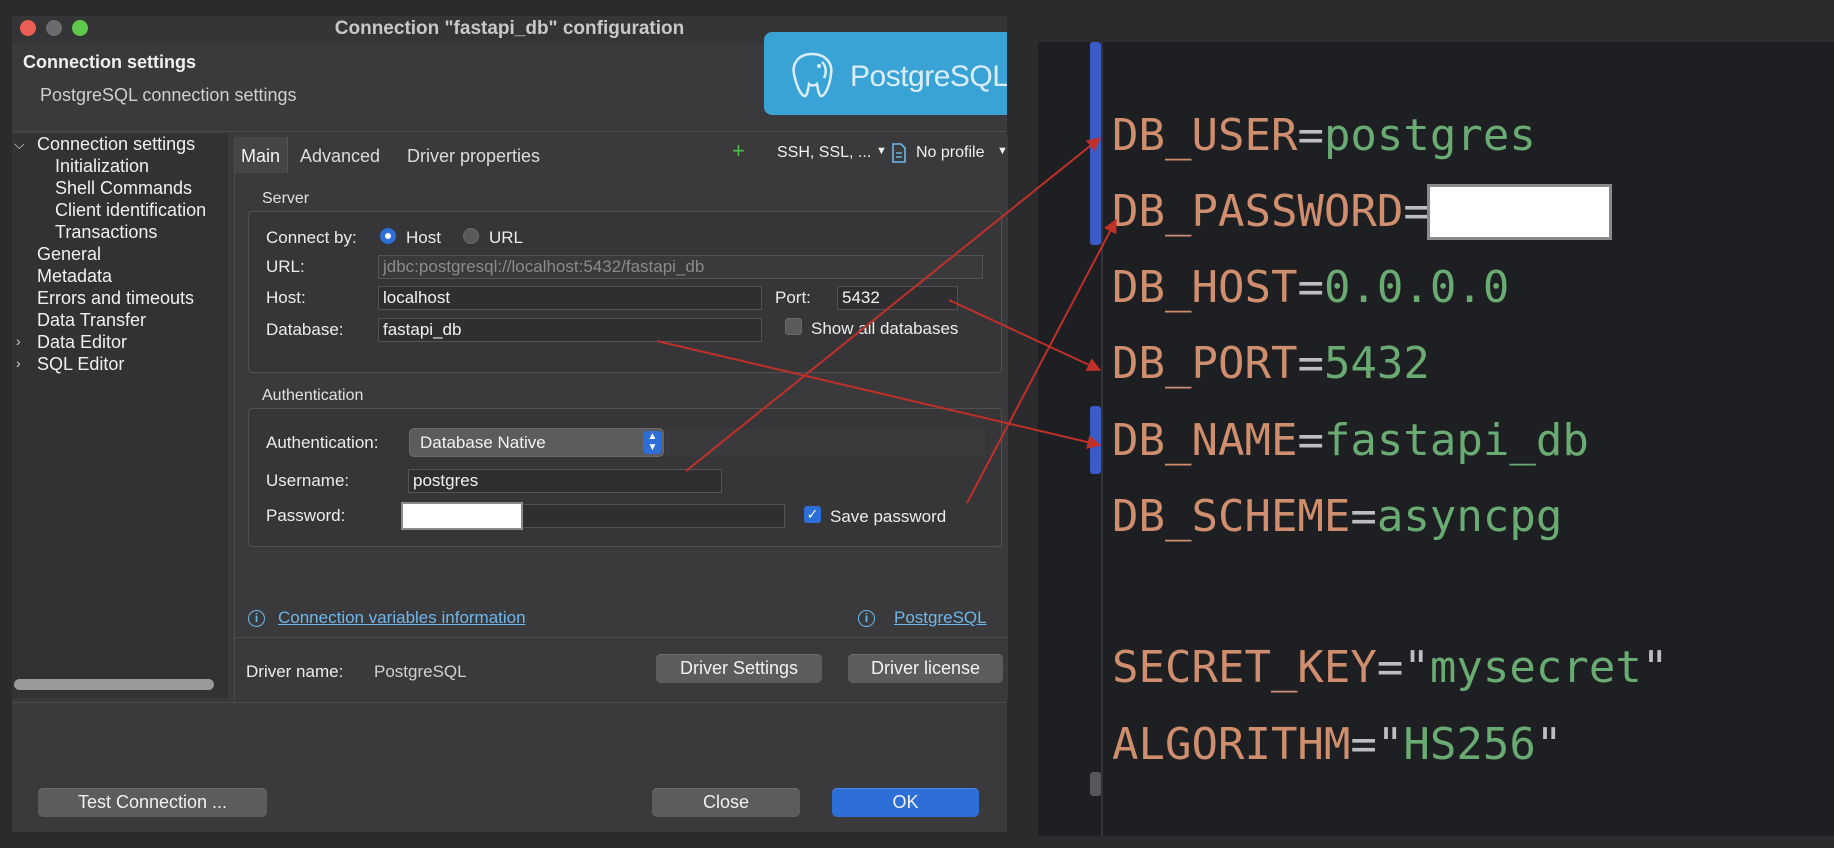  Describe the element at coordinates (879, 394) in the screenshot. I see `arrow-database-to-db-name` at that location.